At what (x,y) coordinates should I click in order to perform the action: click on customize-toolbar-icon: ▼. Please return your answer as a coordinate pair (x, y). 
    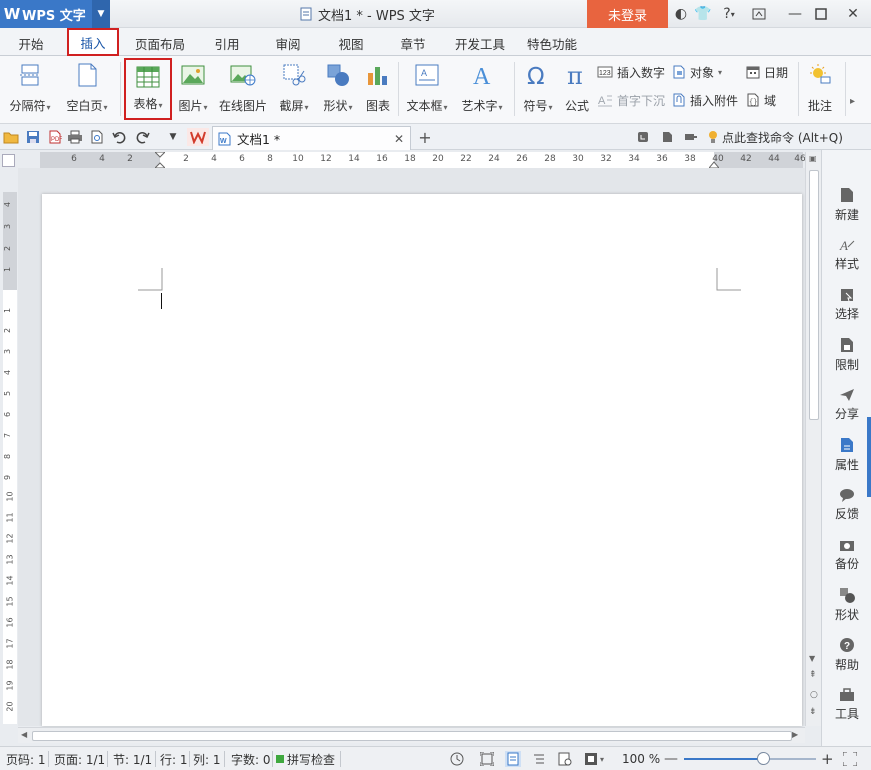
    Looking at the image, I should click on (173, 137).